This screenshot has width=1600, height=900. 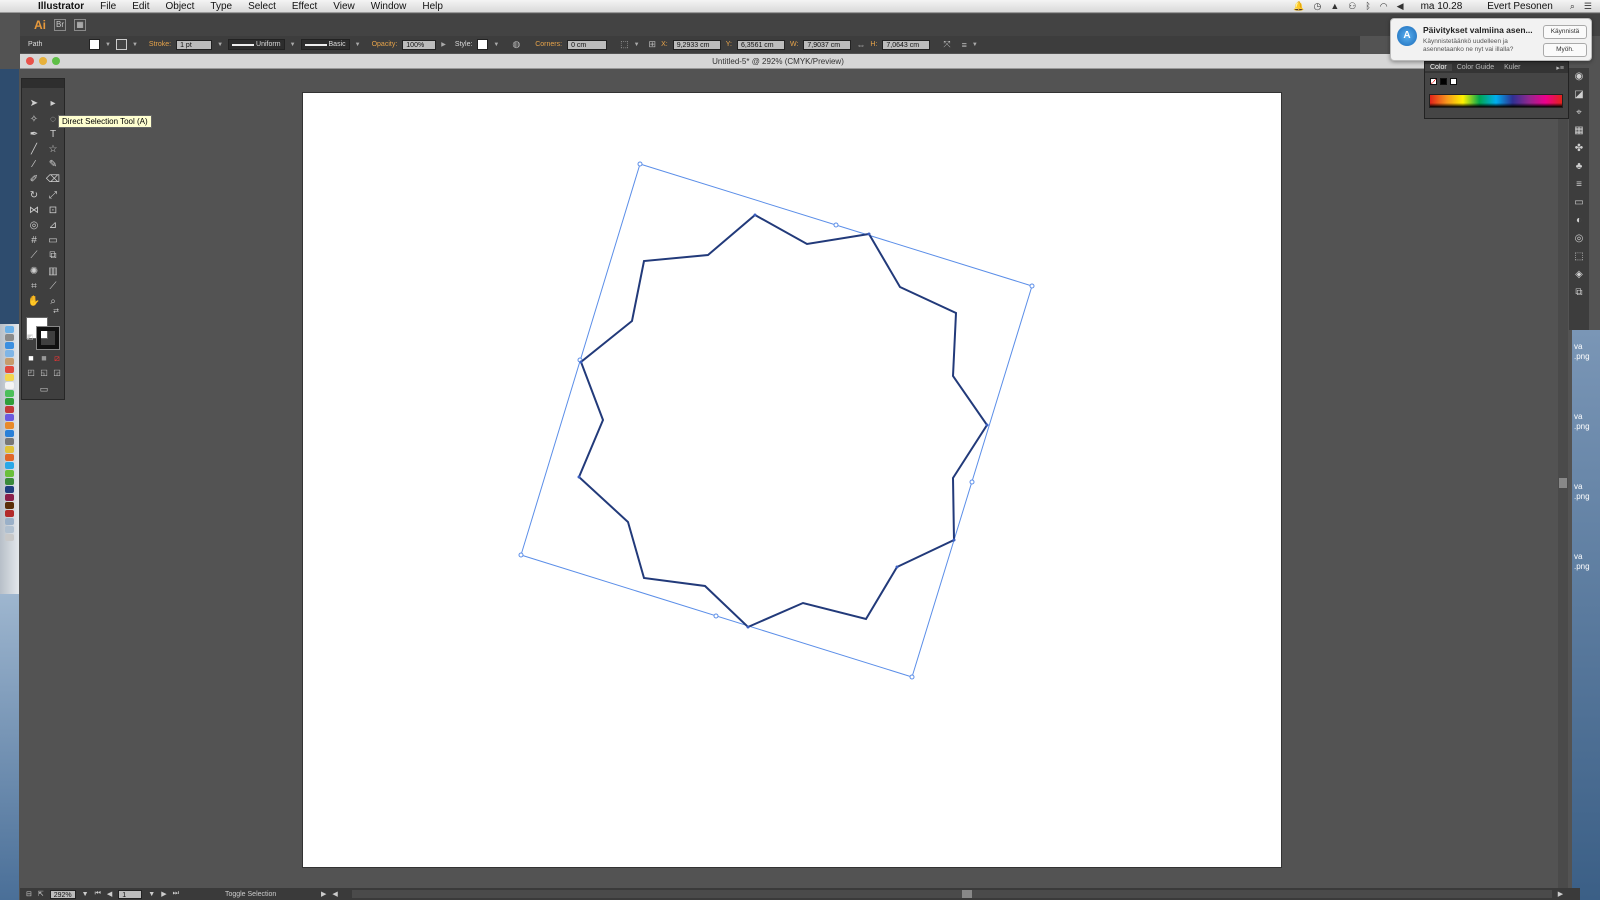 What do you see at coordinates (760, 44) in the screenshot?
I see `y-field: 6,3561 cm` at bounding box center [760, 44].